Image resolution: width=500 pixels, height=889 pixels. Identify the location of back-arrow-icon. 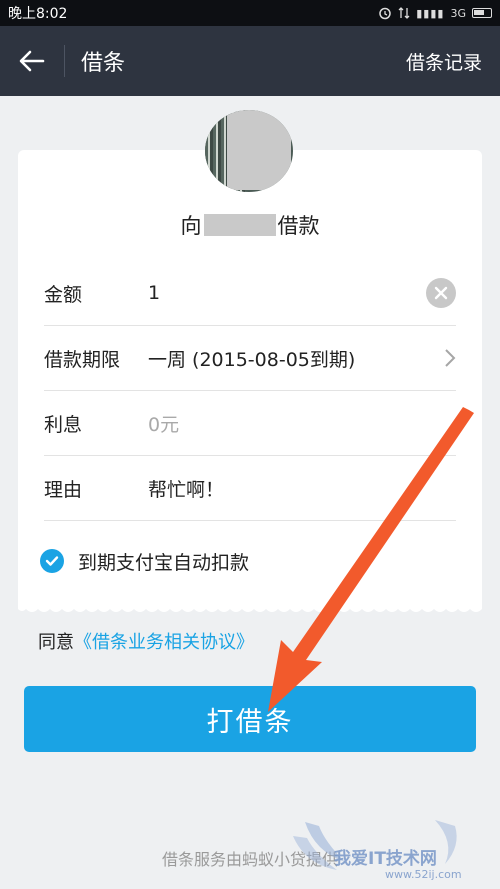
(32, 61).